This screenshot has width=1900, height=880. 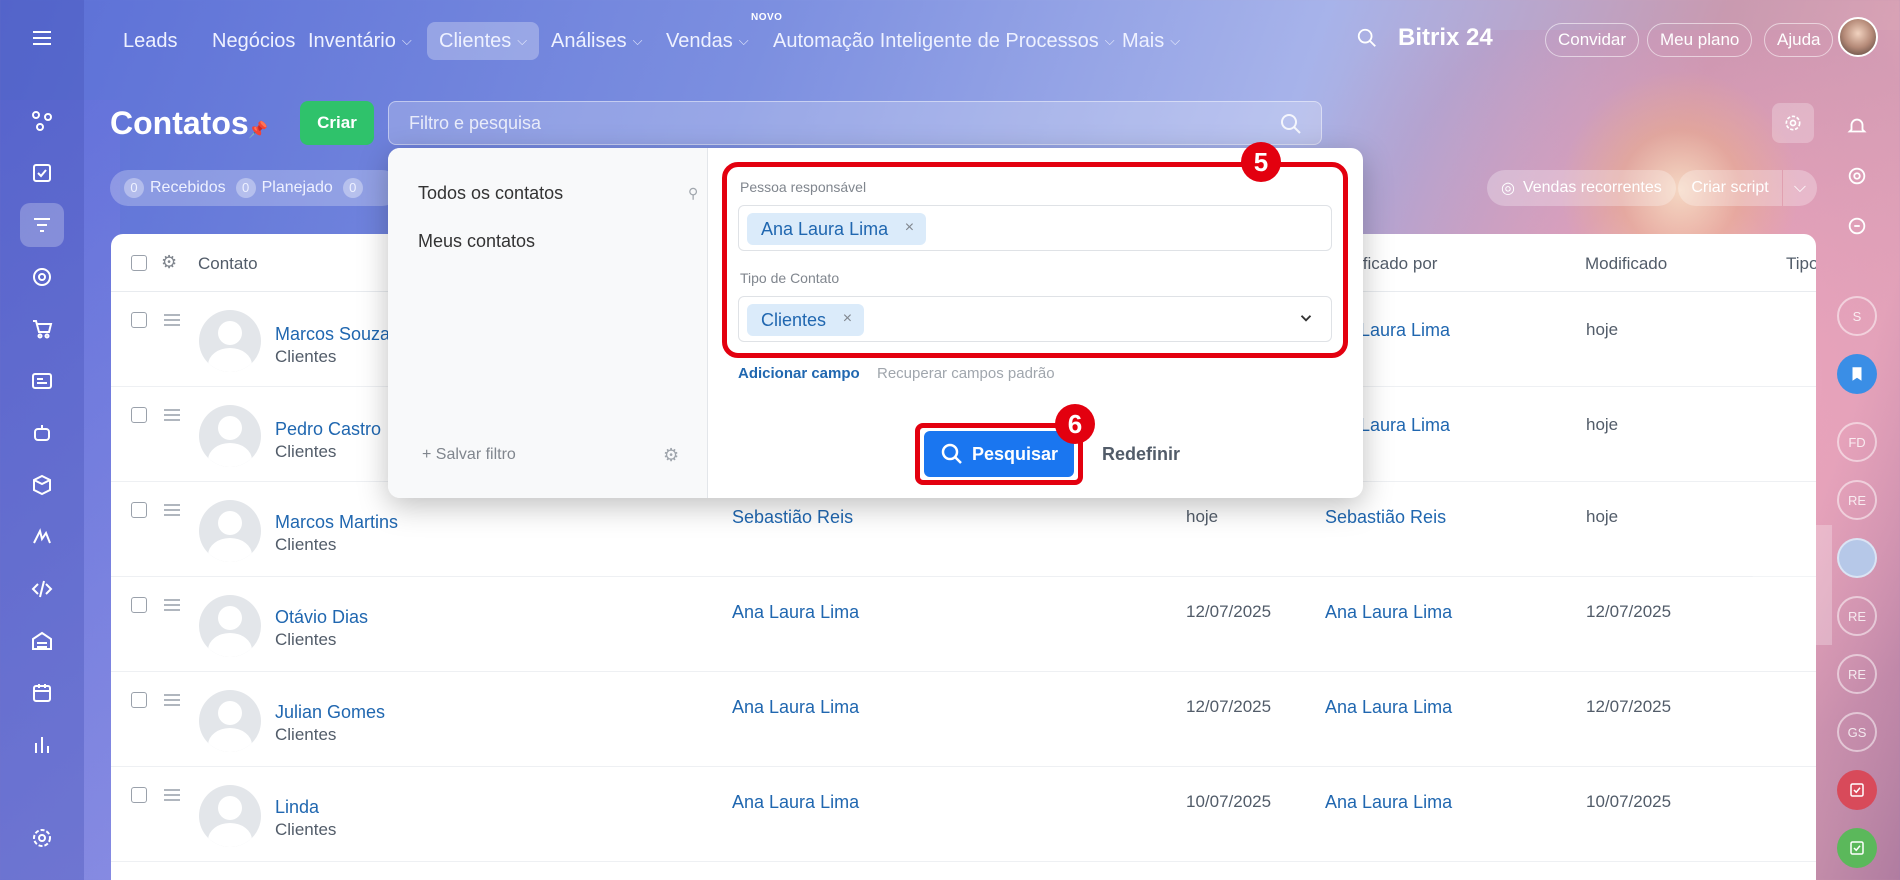 What do you see at coordinates (1857, 226) in the screenshot?
I see `chat-icon` at bounding box center [1857, 226].